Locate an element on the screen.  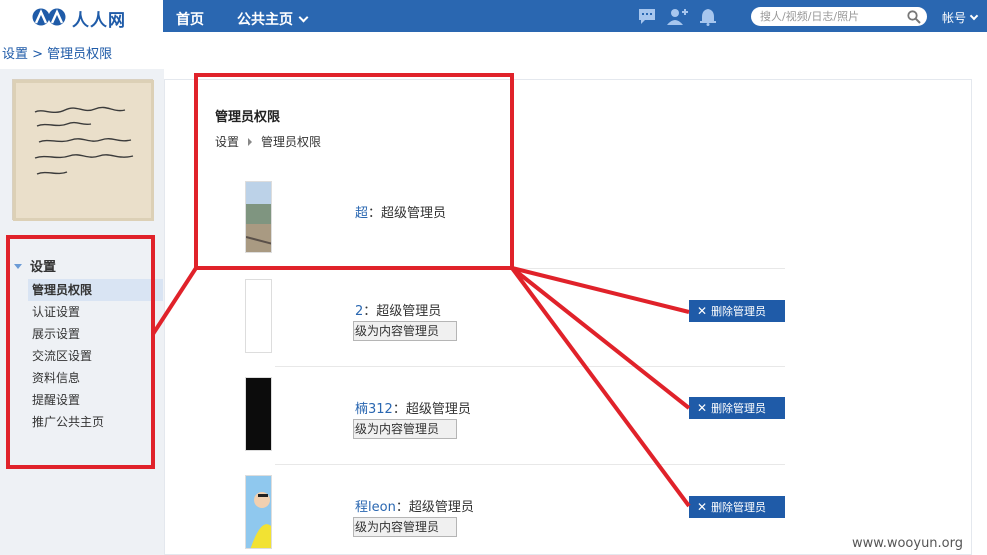
renren-logo: 人人网 is located at coordinates (81, 16).